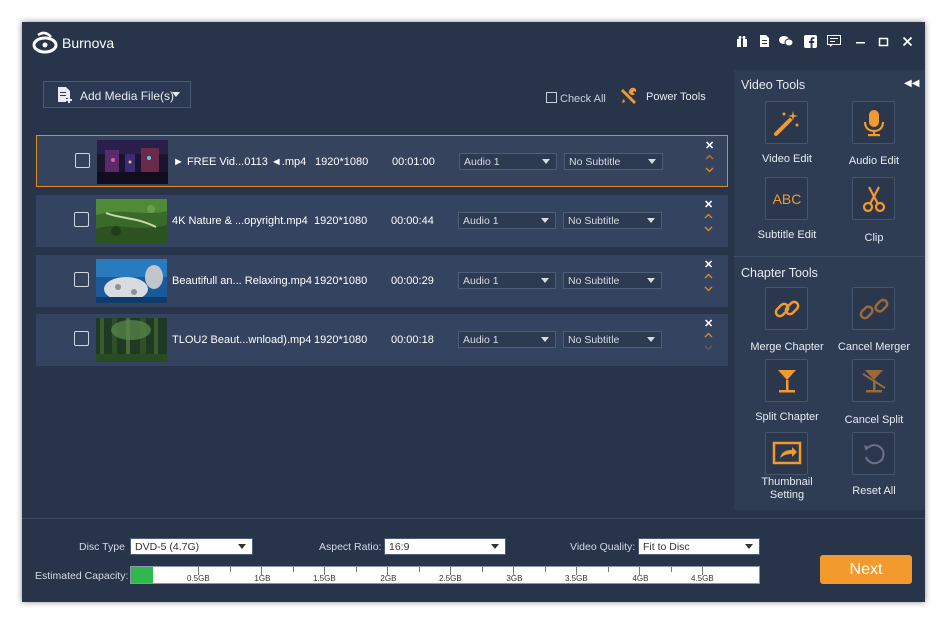 The height and width of the screenshot is (624, 947). I want to click on chat-icon, so click(786, 43).